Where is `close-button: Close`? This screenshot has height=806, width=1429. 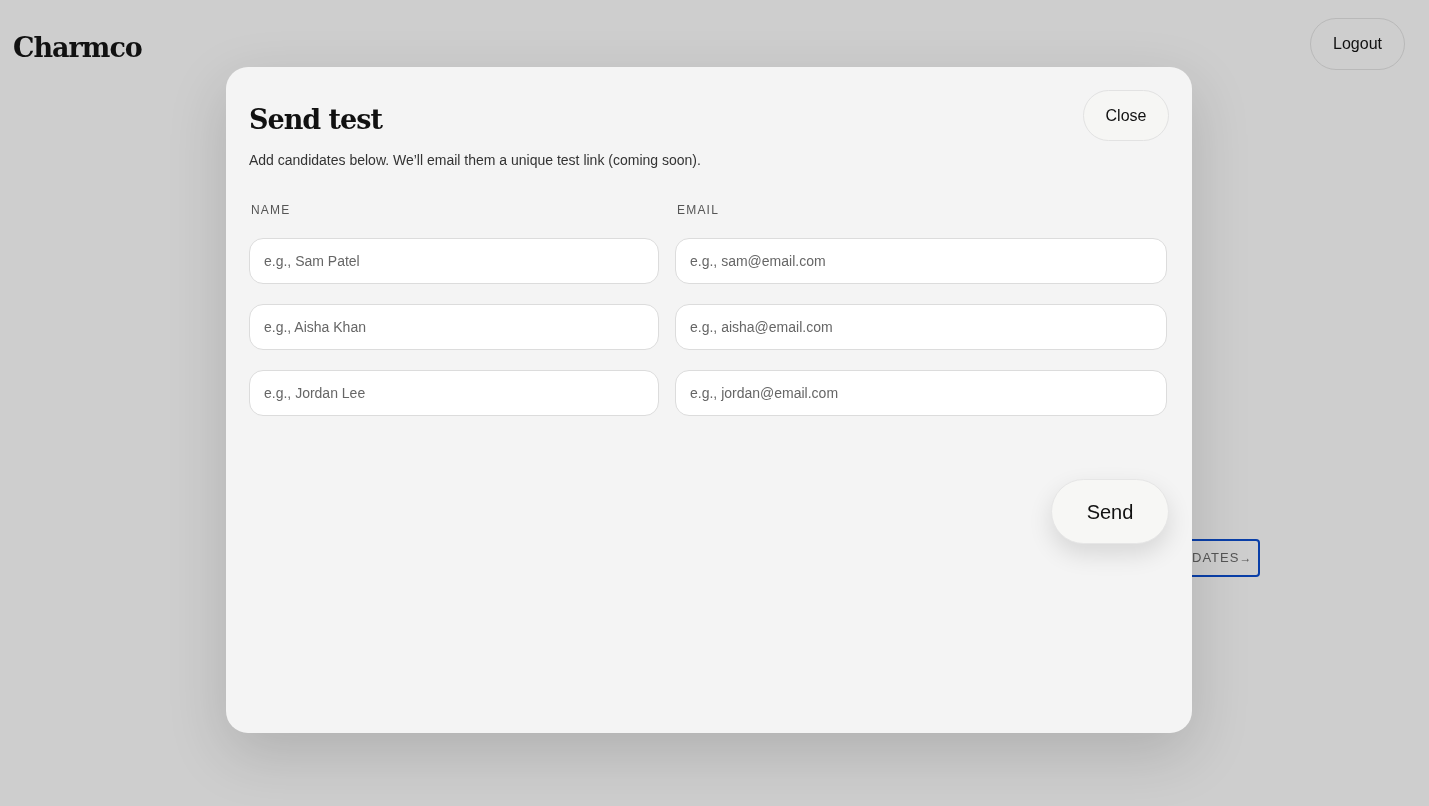
close-button: Close is located at coordinates (1126, 115).